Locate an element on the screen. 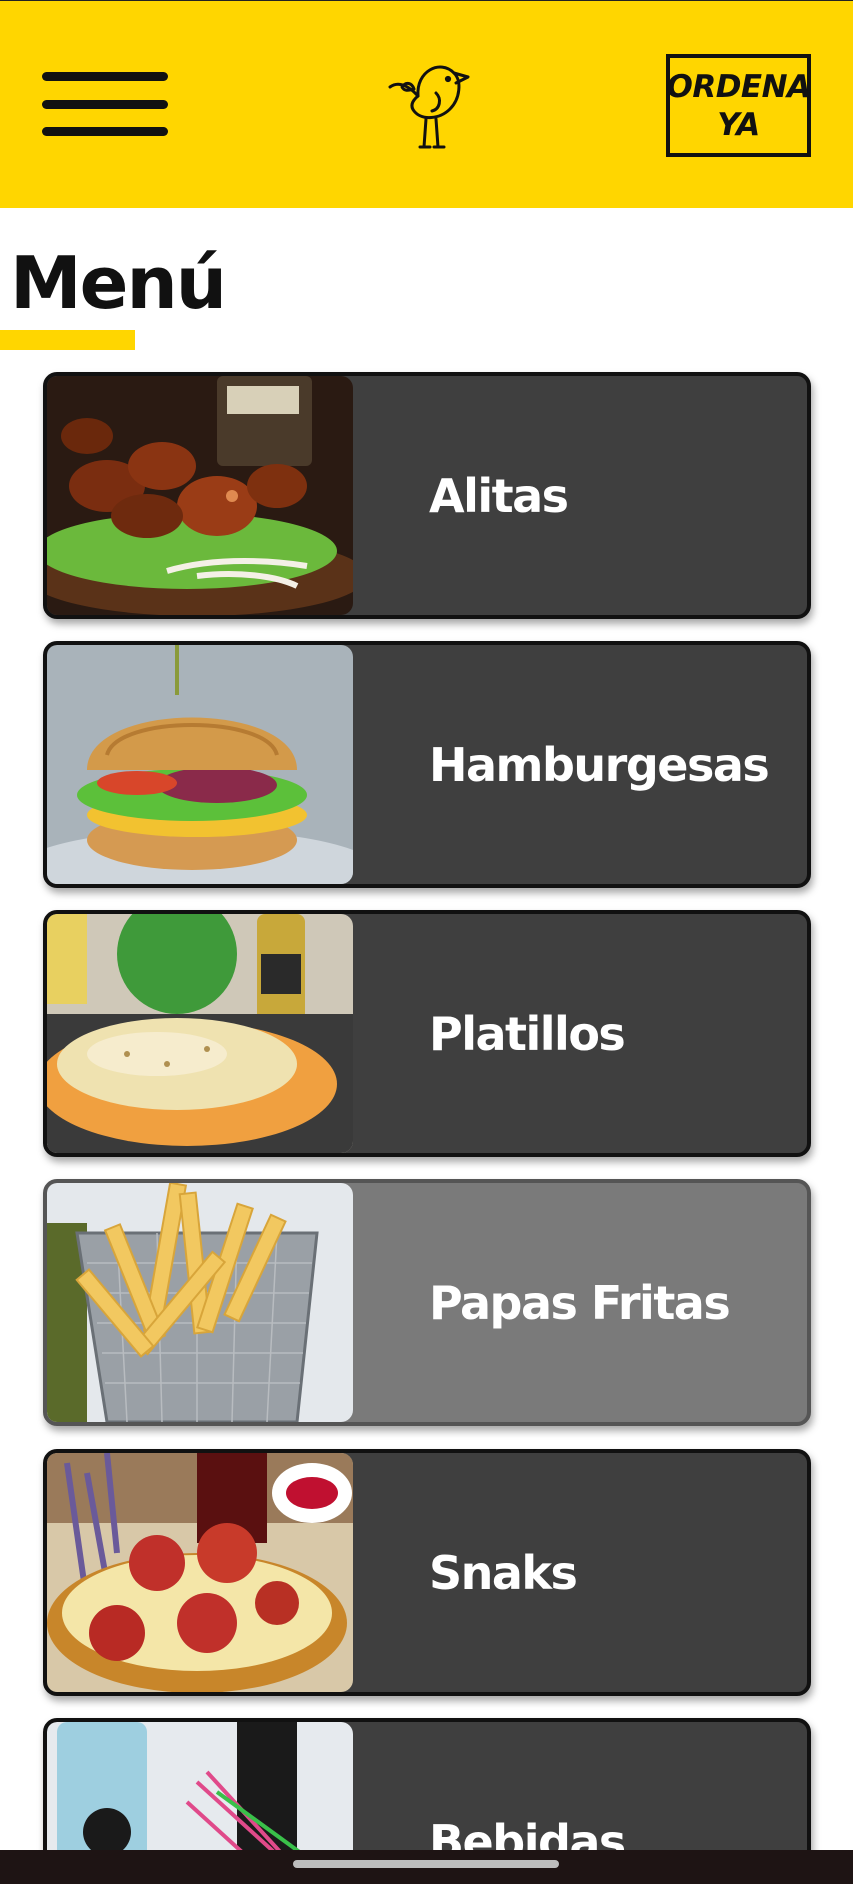  menu-item-label: Papas Fritas is located at coordinates (580, 1302).